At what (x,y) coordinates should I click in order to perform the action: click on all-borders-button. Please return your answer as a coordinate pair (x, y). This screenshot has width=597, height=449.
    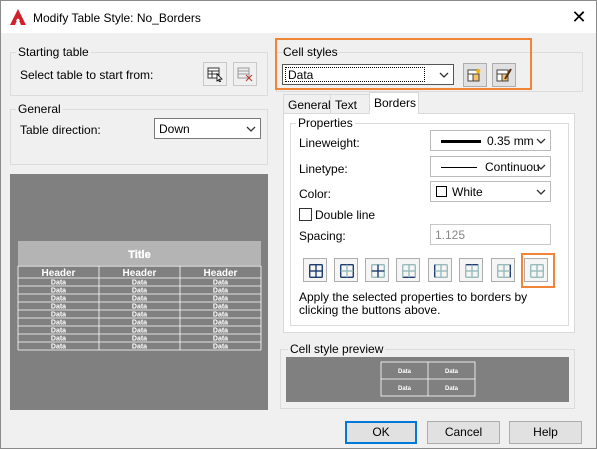
    Looking at the image, I should click on (315, 270).